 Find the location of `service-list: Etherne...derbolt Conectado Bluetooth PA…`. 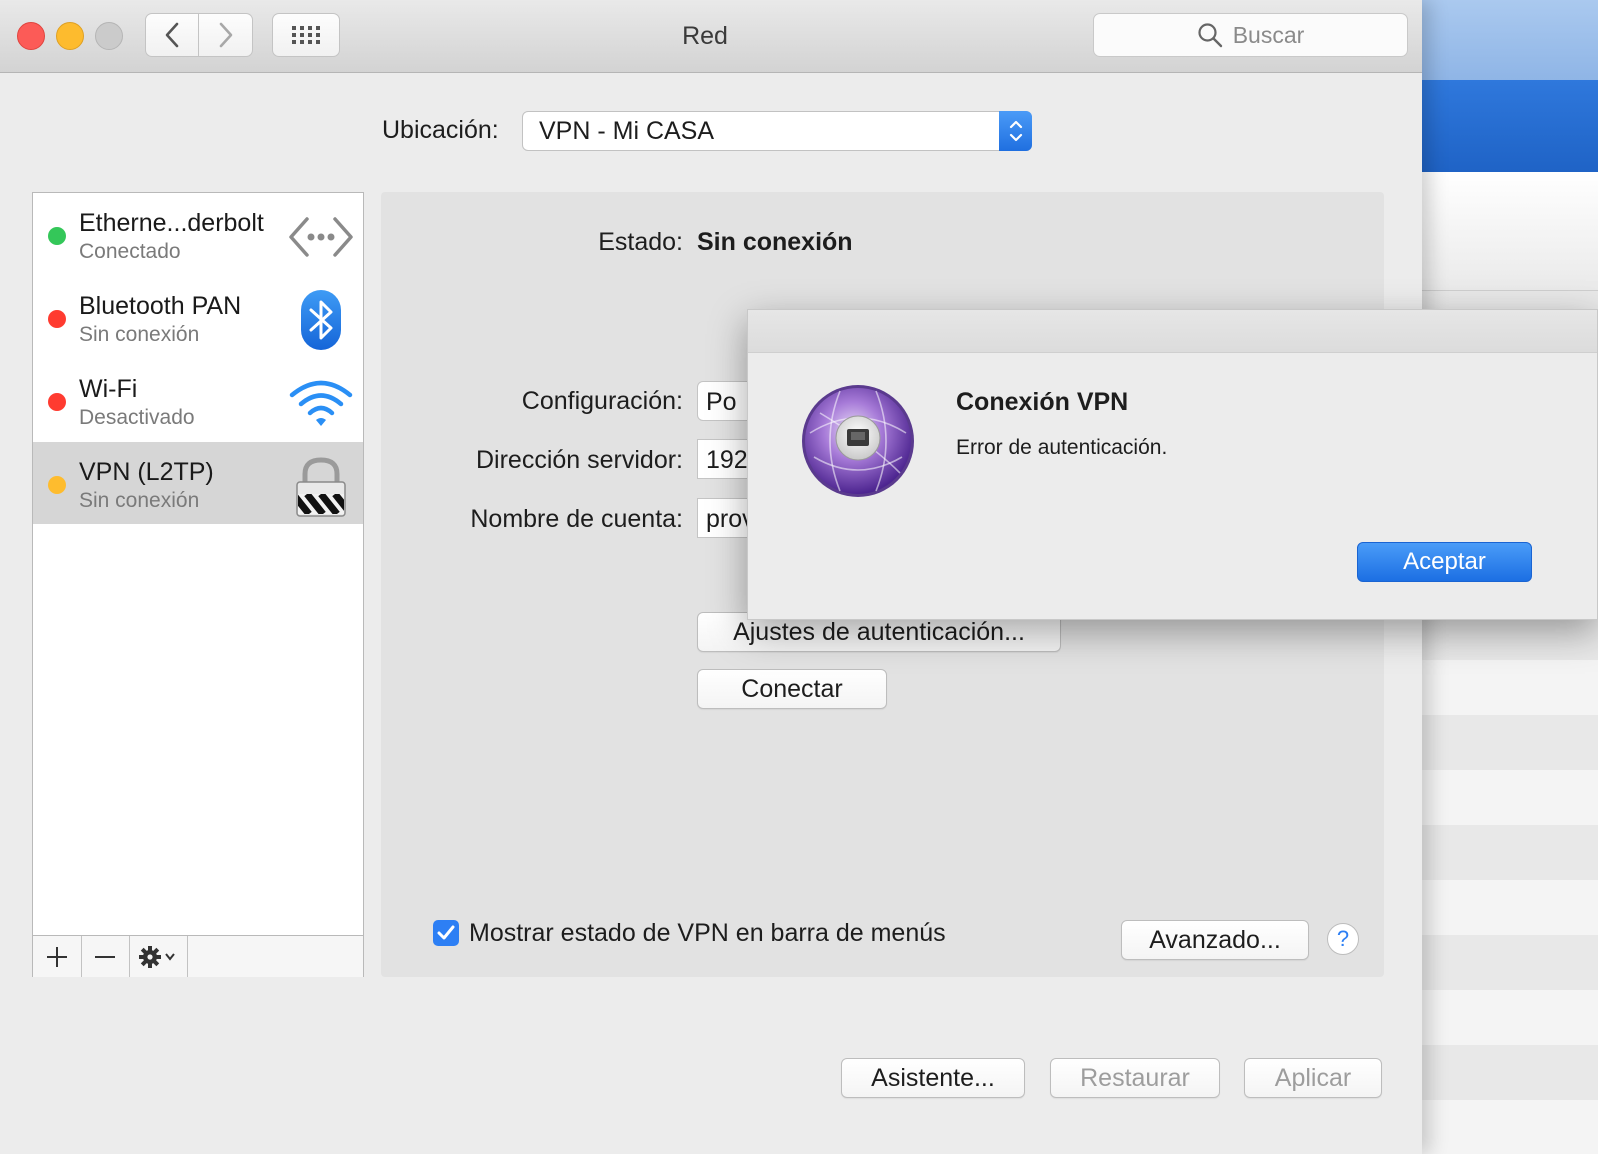

service-list: Etherne...derbolt Conectado Bluetooth PA… is located at coordinates (198, 584).